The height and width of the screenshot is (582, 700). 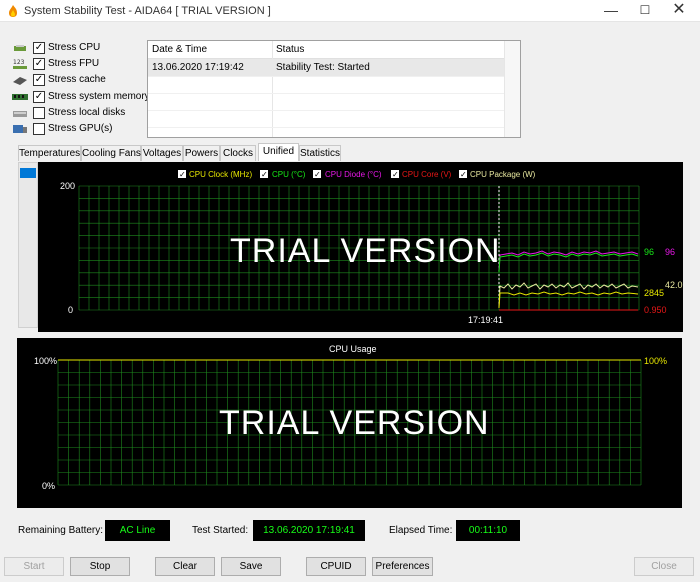 What do you see at coordinates (162, 153) in the screenshot?
I see `tab-voltages: Voltages` at bounding box center [162, 153].